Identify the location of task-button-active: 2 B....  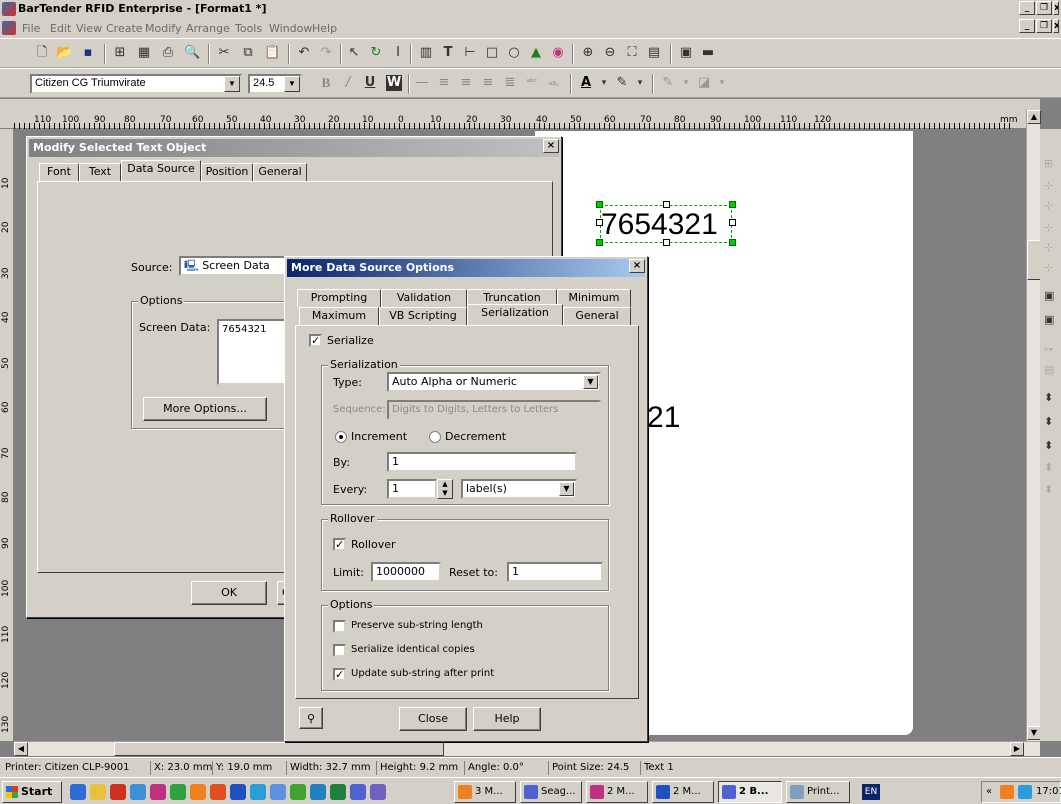
(750, 792).